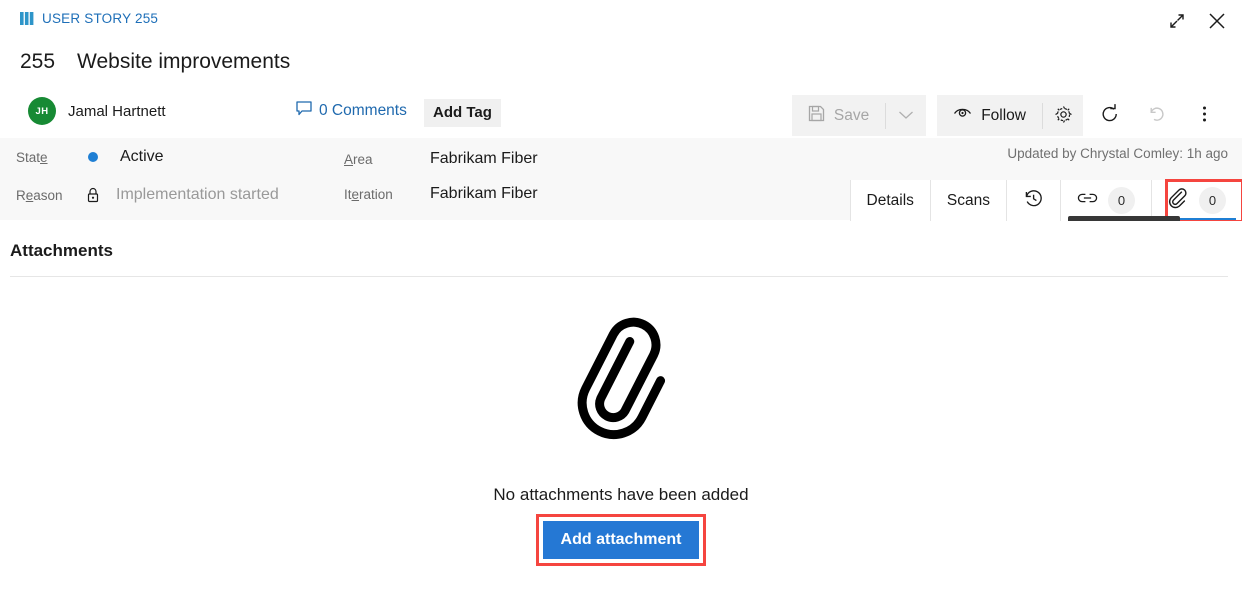 The width and height of the screenshot is (1242, 603). I want to click on lock-icon, so click(93, 195).